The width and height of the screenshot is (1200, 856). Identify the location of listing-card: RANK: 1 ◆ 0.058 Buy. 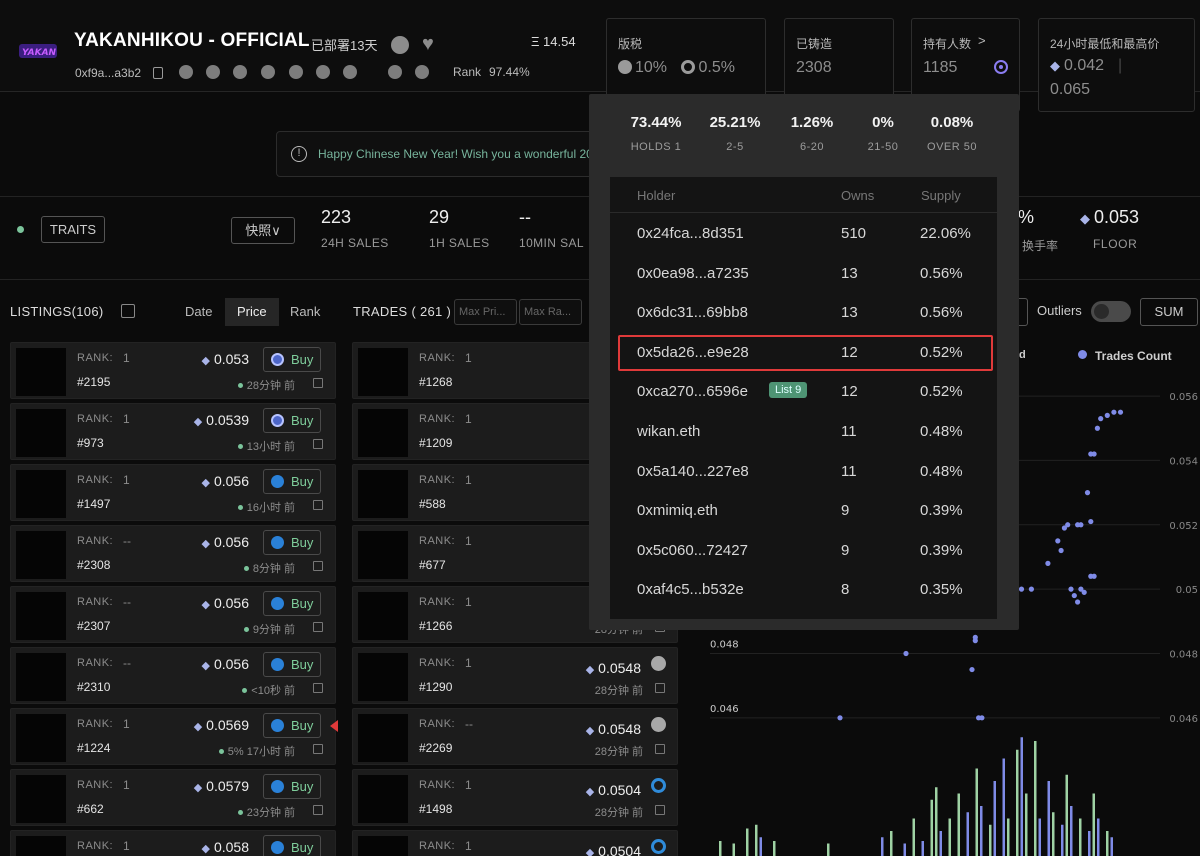
(173, 843).